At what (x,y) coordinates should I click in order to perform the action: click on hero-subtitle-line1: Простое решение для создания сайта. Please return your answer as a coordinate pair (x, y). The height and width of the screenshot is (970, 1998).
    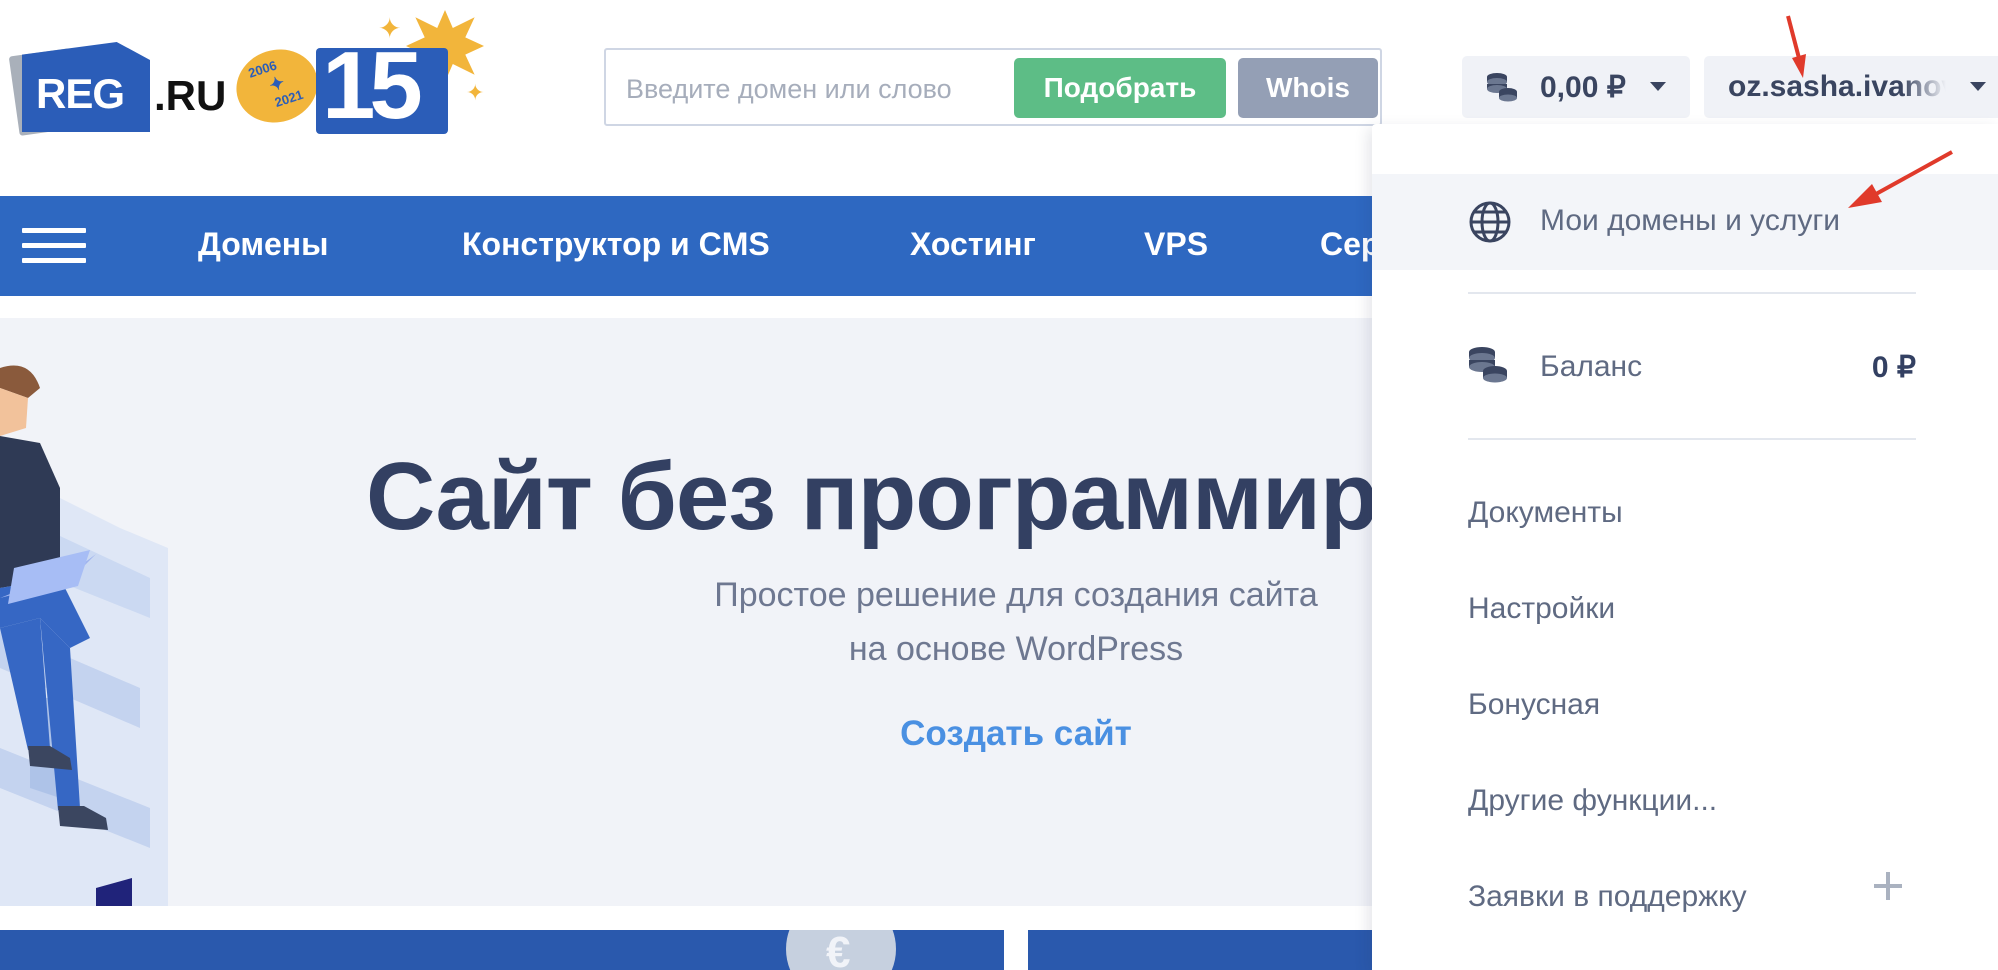
    Looking at the image, I should click on (1016, 595).